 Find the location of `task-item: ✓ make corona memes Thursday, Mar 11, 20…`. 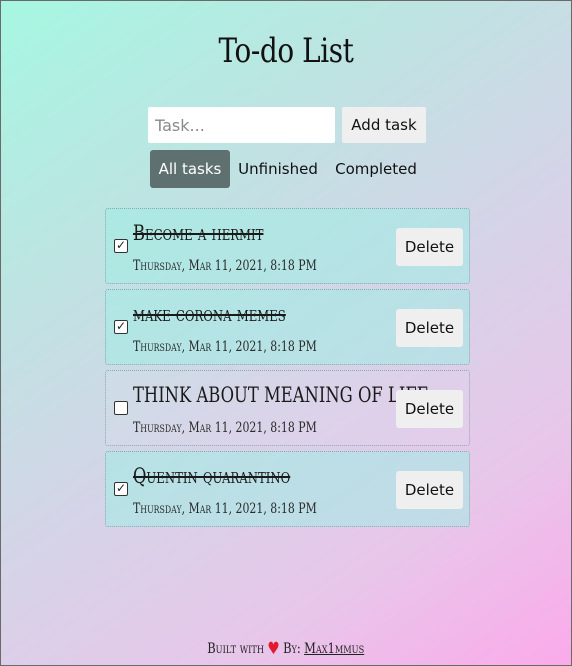

task-item: ✓ make corona memes Thursday, Mar 11, 20… is located at coordinates (287, 327).